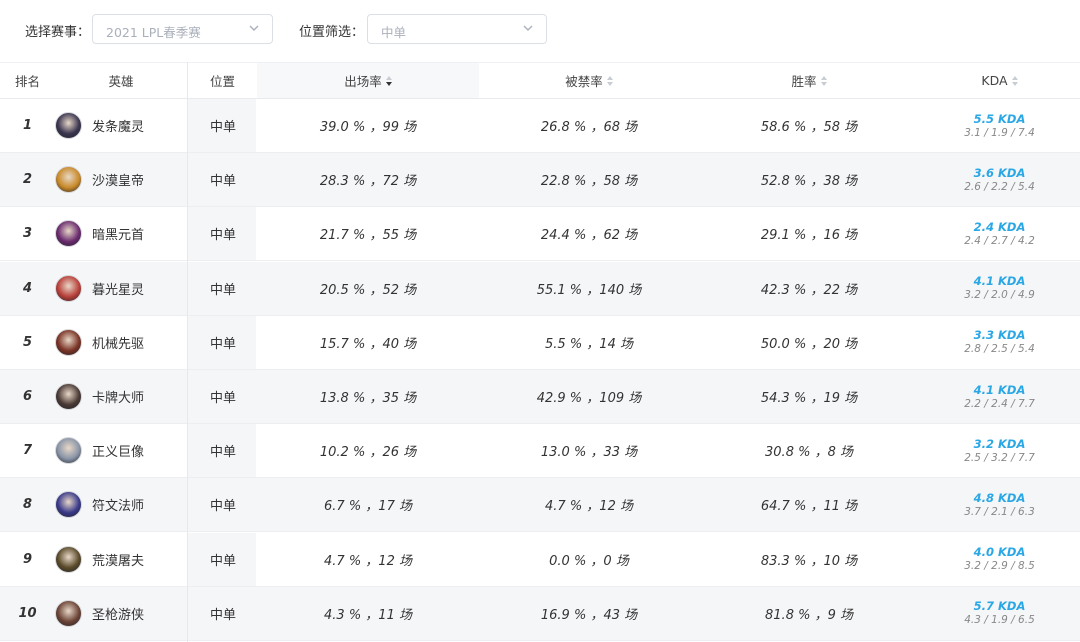 The image size is (1080, 642). I want to click on ban-rate-cell: 22.8 % ，58 场, so click(589, 182).